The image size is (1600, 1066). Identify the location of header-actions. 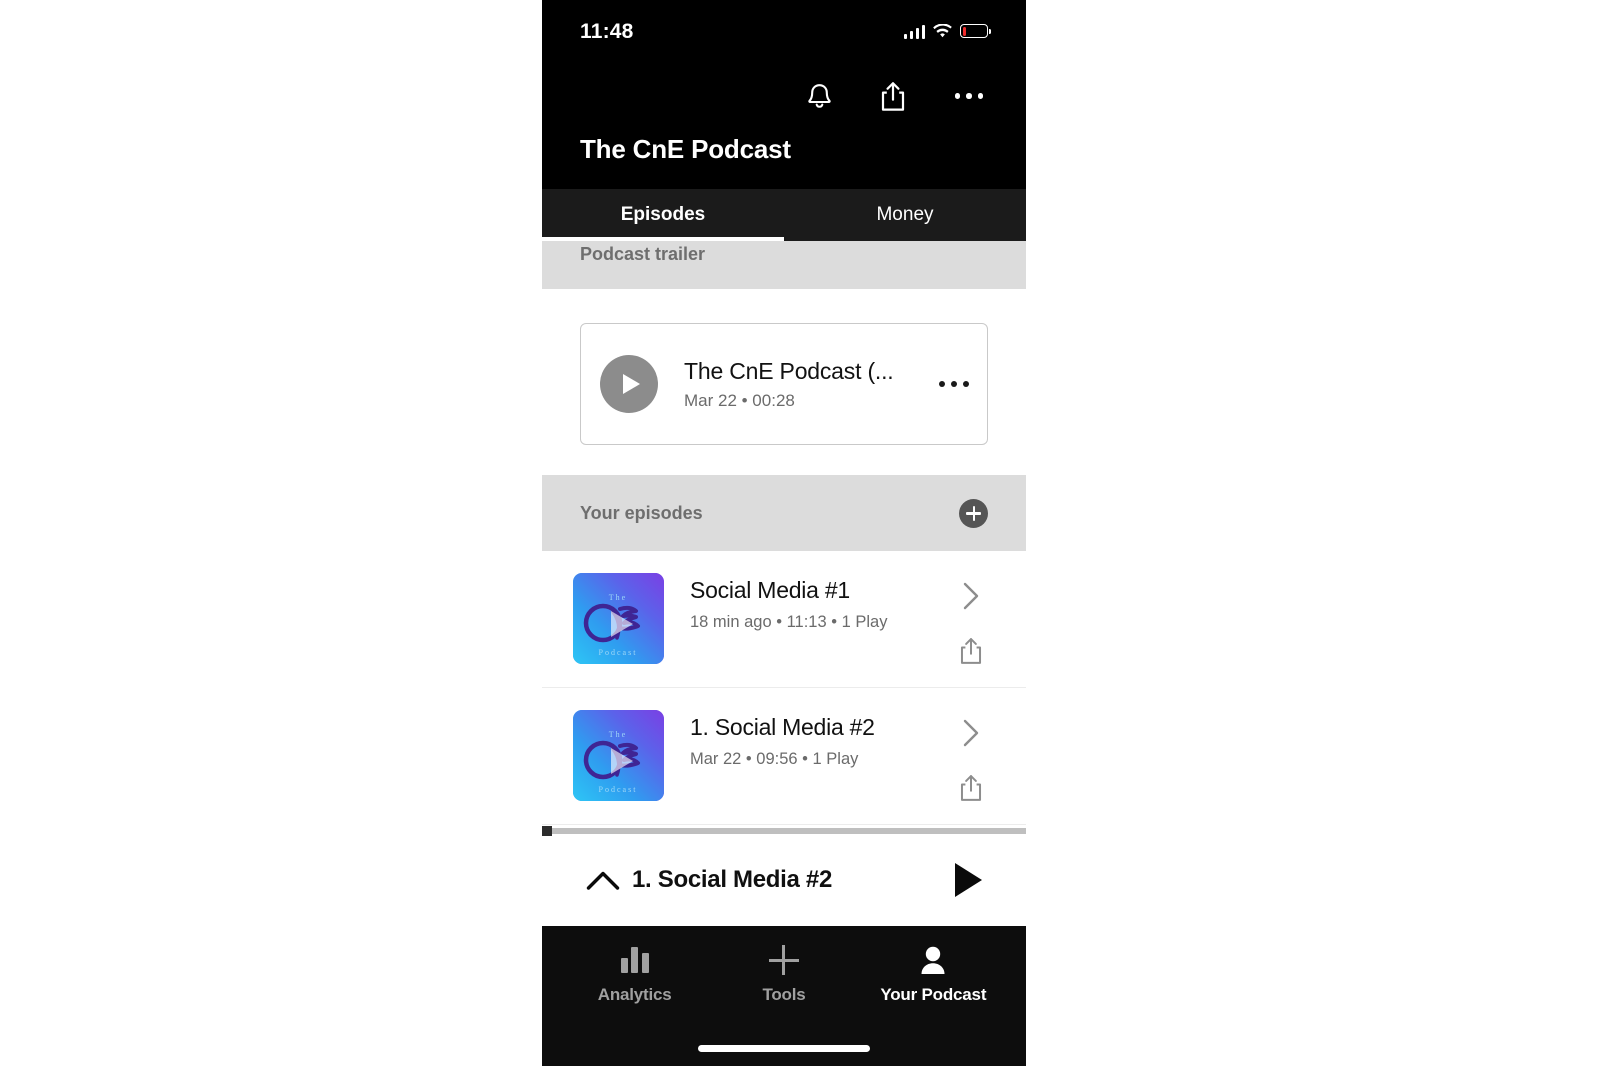
(784, 96).